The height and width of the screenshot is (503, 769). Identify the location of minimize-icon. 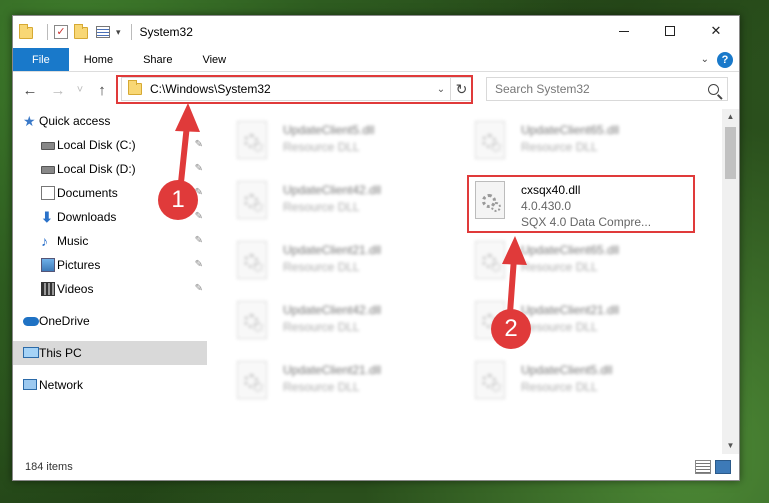
(624, 31).